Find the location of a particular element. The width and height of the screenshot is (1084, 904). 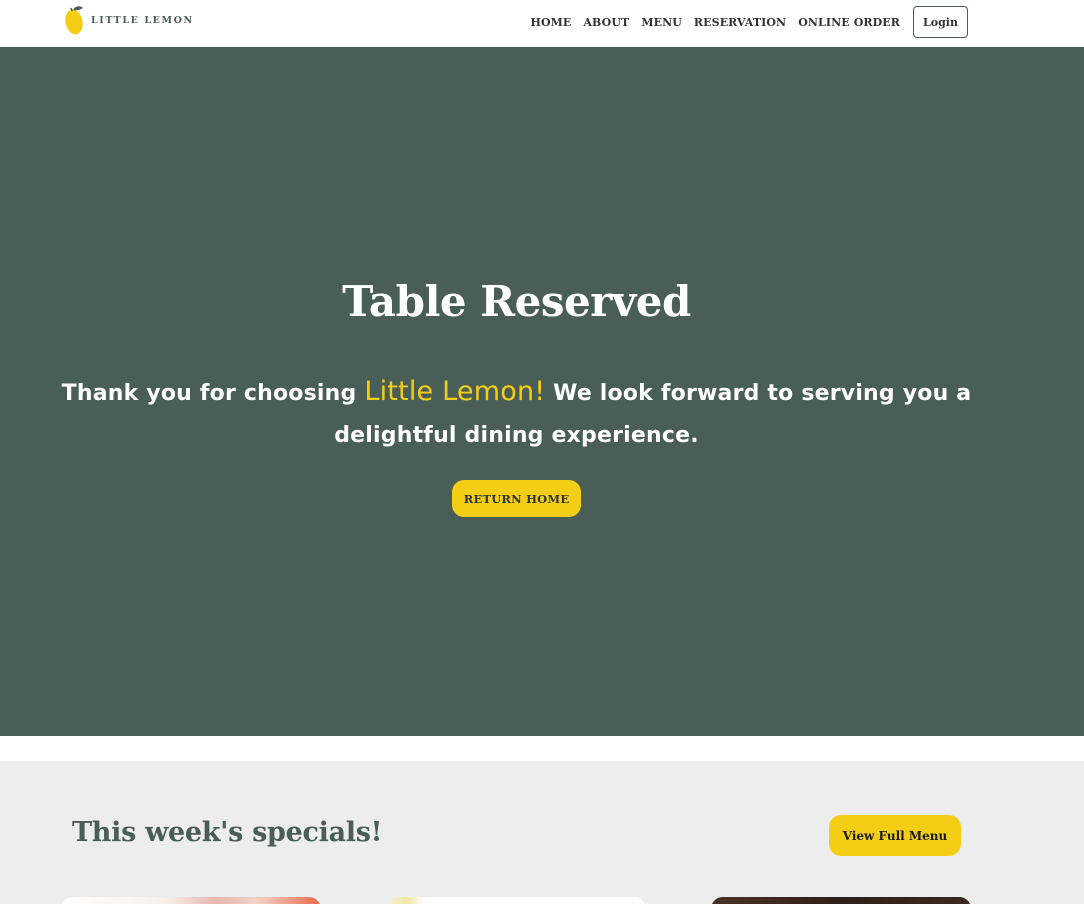

brand-name: Little Lemon! is located at coordinates (455, 391).